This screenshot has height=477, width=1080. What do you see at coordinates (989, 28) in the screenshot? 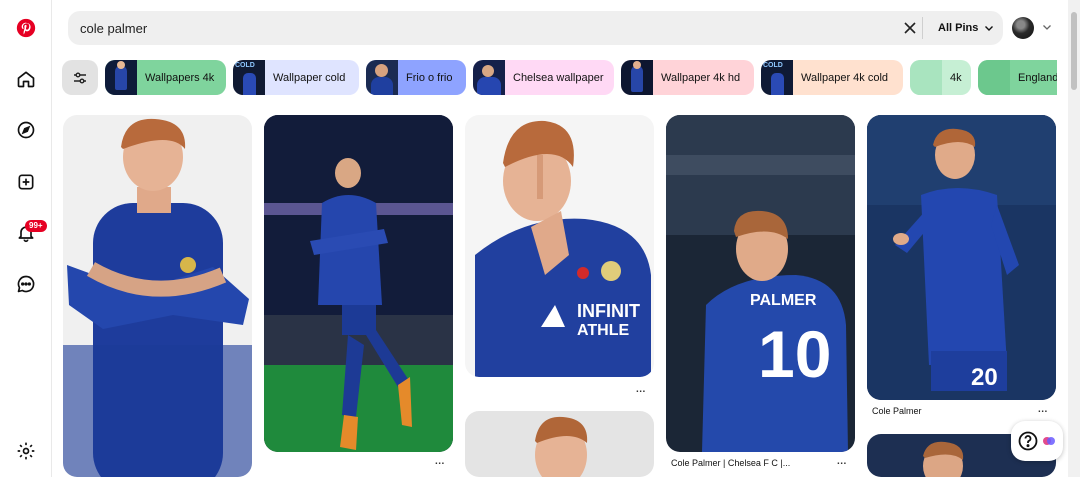
I see `chevron-down-icon` at bounding box center [989, 28].